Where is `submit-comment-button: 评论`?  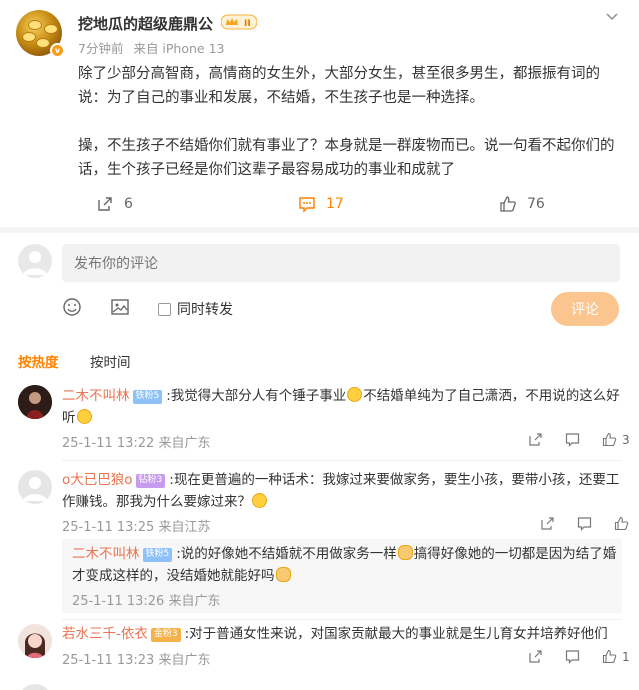 submit-comment-button: 评论 is located at coordinates (585, 309).